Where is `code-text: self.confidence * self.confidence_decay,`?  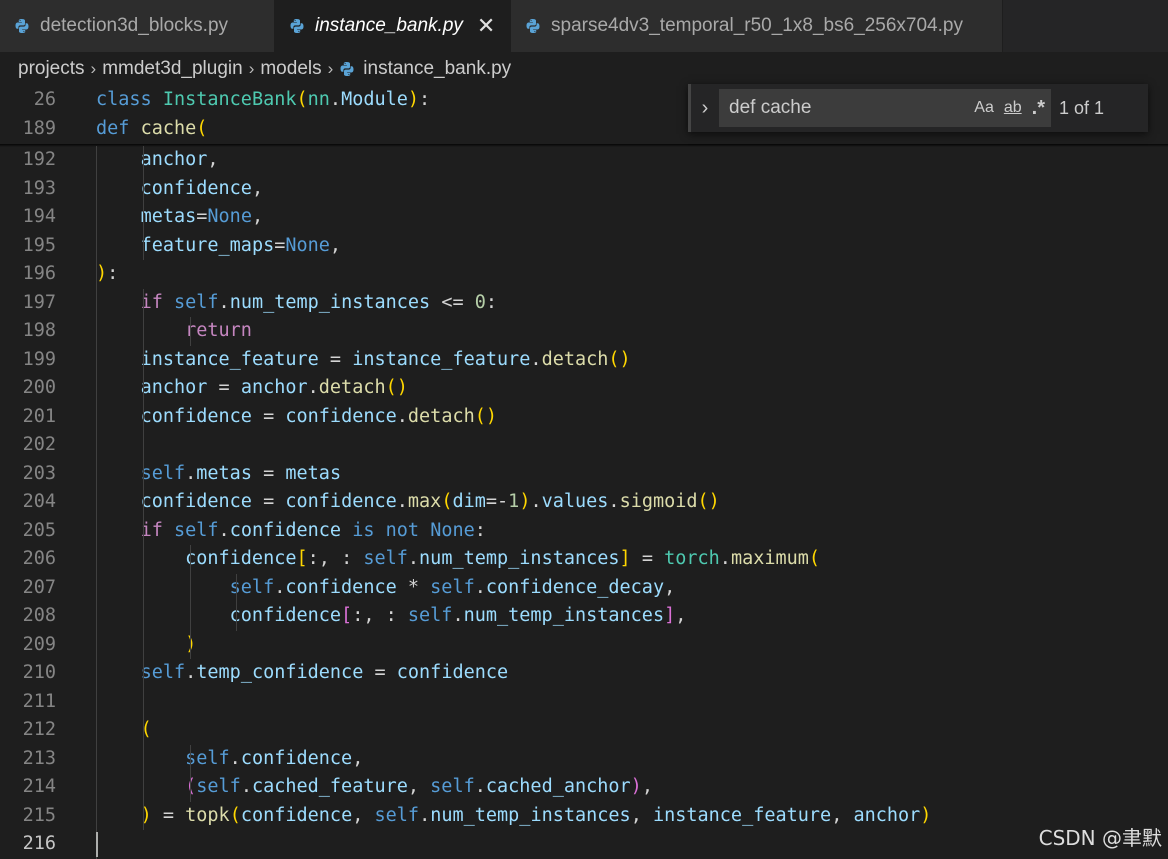 code-text: self.confidence * self.confidence_decay, is located at coordinates (452, 587).